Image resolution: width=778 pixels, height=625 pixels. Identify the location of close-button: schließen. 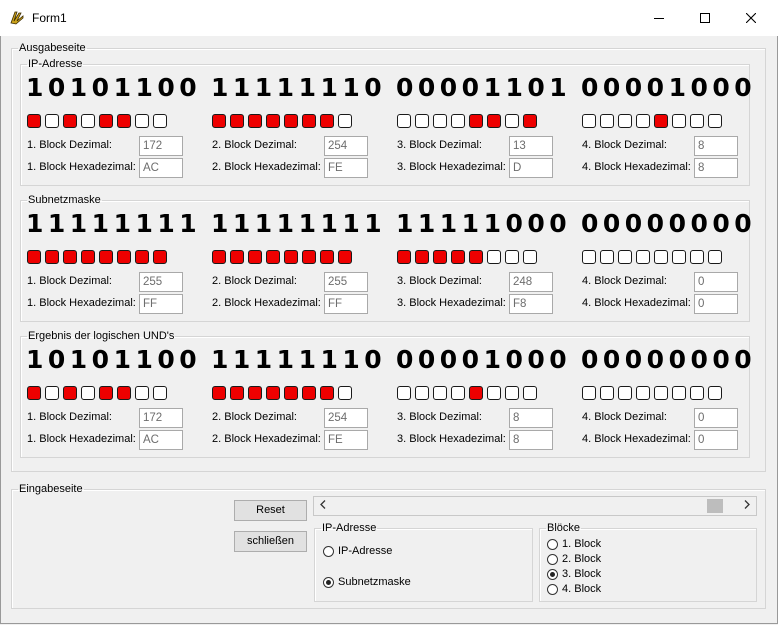
(270, 541).